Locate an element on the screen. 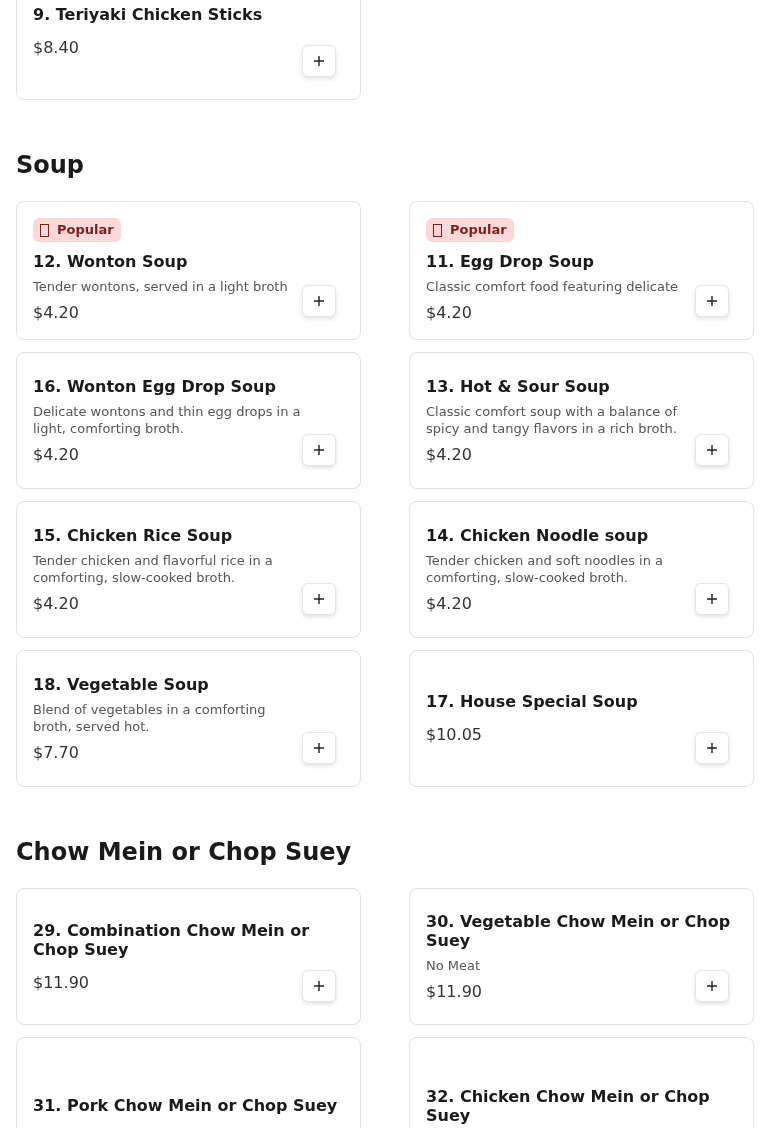 This screenshot has width=770, height=1128. item-name: 13. Hot & Sour Soup is located at coordinates (518, 386).